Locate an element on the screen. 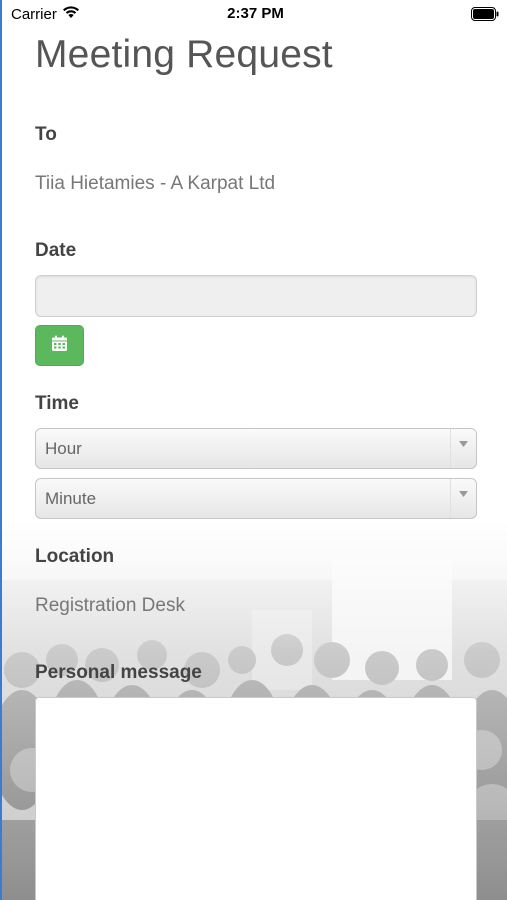 This screenshot has height=900, width=507. location-label: Location is located at coordinates (75, 556).